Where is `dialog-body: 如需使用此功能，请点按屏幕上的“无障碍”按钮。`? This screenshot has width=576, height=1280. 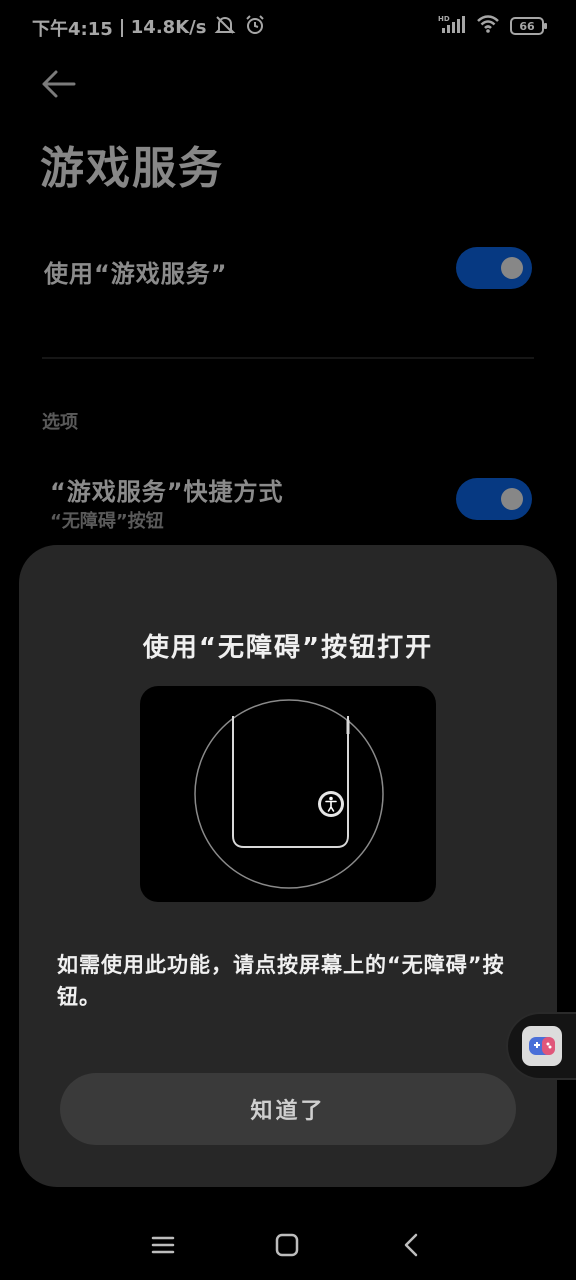
dialog-body: 如需使用此功能，请点按屏幕上的“无障碍”按钮。 is located at coordinates (281, 981).